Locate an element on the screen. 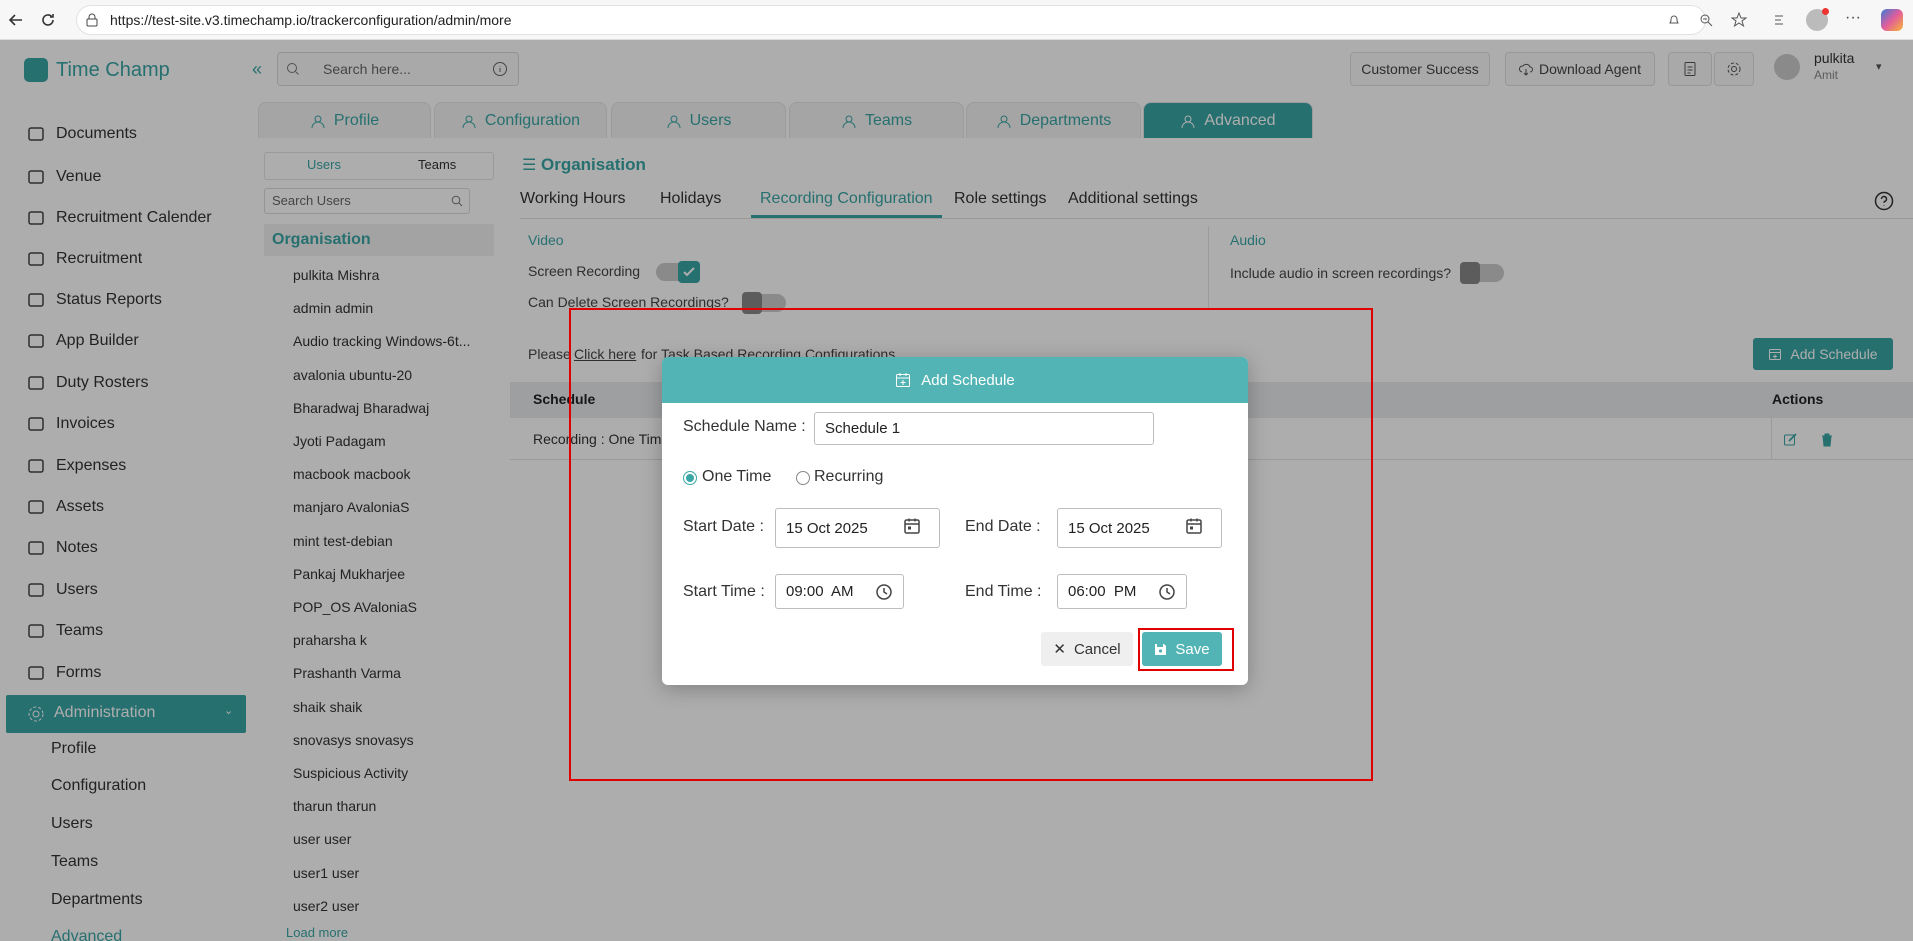  favorites-icon is located at coordinates (1781, 20).